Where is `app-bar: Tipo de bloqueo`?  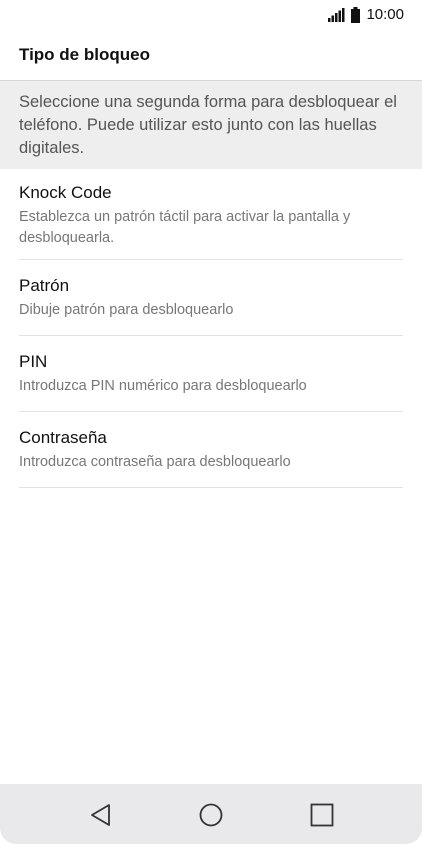
app-bar: Tipo de bloqueo is located at coordinates (211, 55).